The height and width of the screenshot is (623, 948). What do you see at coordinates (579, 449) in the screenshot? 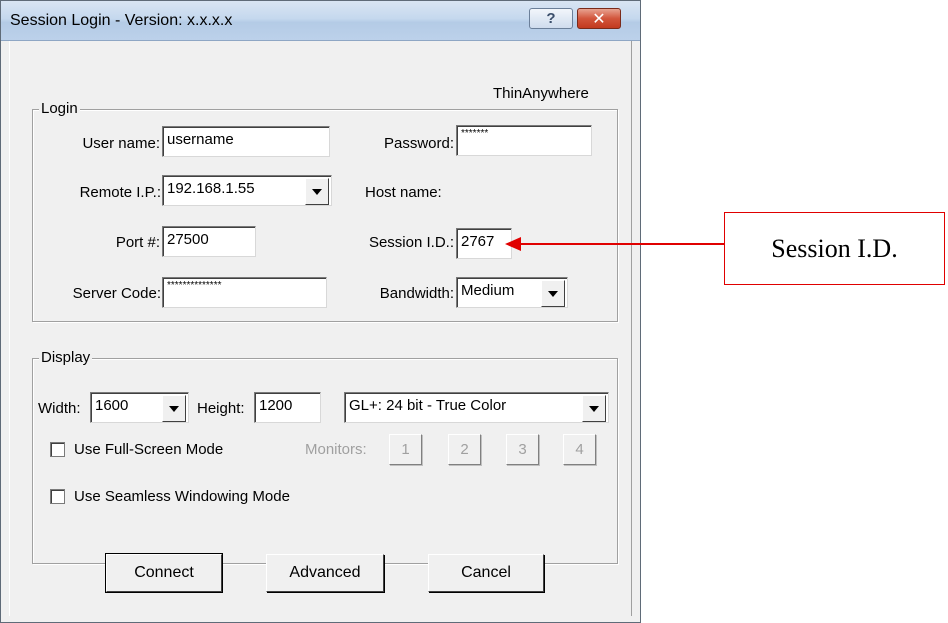
I see `monitor-4-button: 4` at bounding box center [579, 449].